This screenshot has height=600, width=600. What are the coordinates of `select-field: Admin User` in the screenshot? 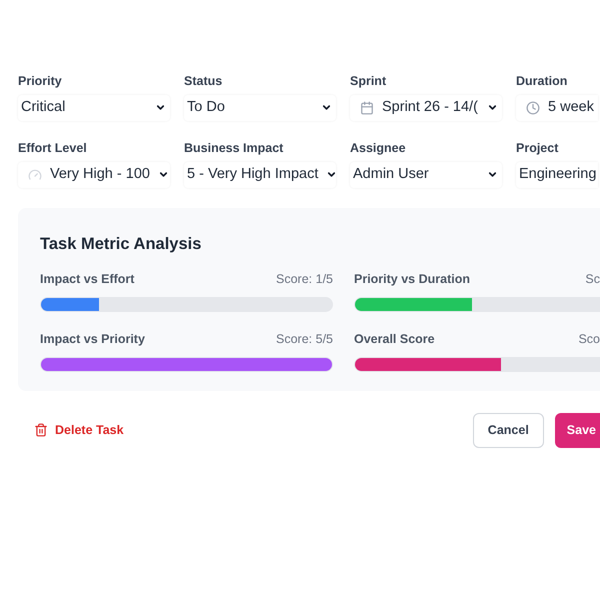 It's located at (426, 175).